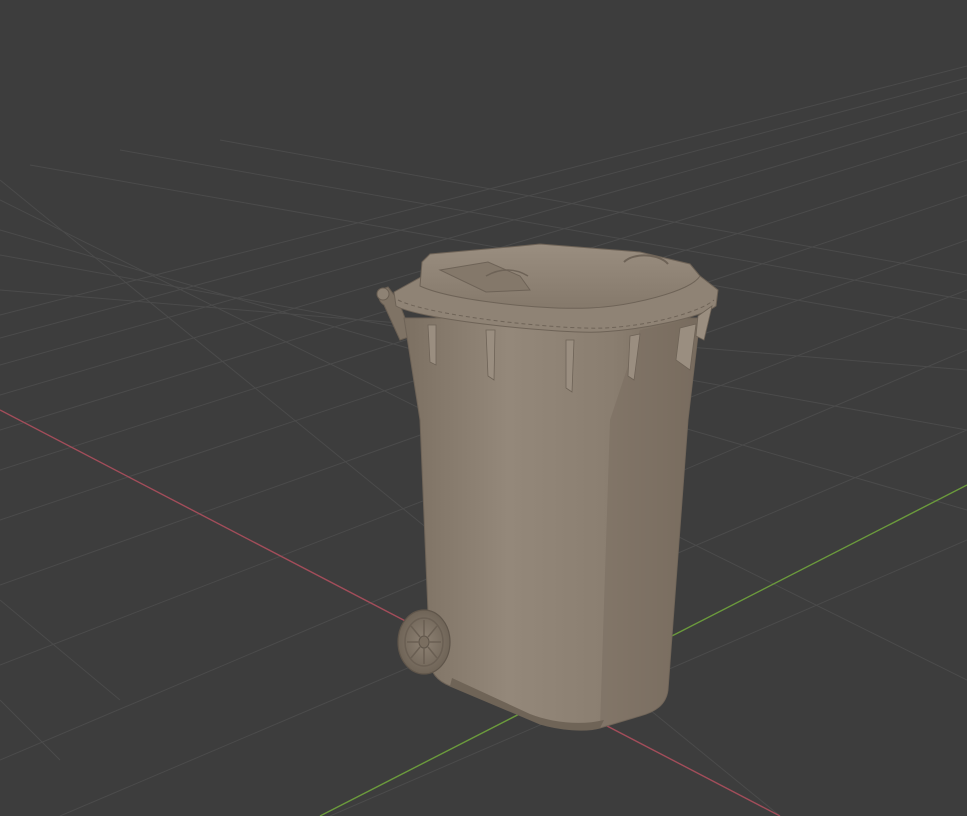 Image resolution: width=967 pixels, height=816 pixels. I want to click on bin-wheel, so click(424, 642).